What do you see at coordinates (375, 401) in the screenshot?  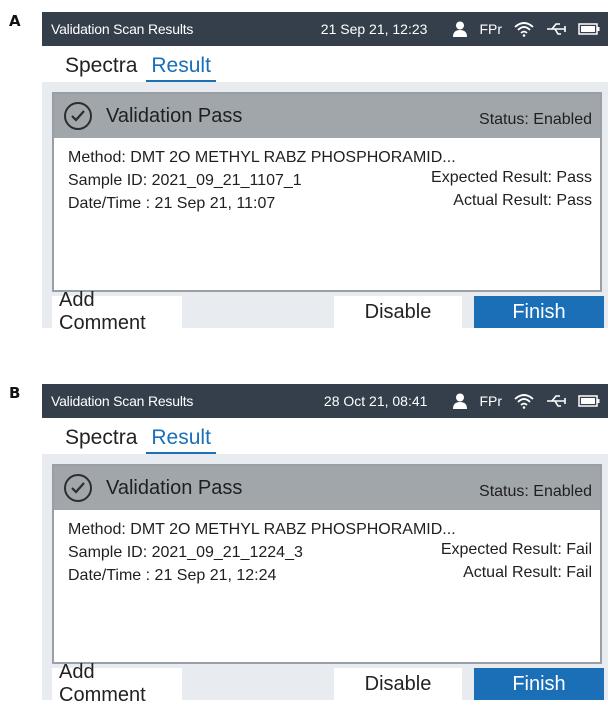 I see `status-datetime: 28 Oct 21, 08:41` at bounding box center [375, 401].